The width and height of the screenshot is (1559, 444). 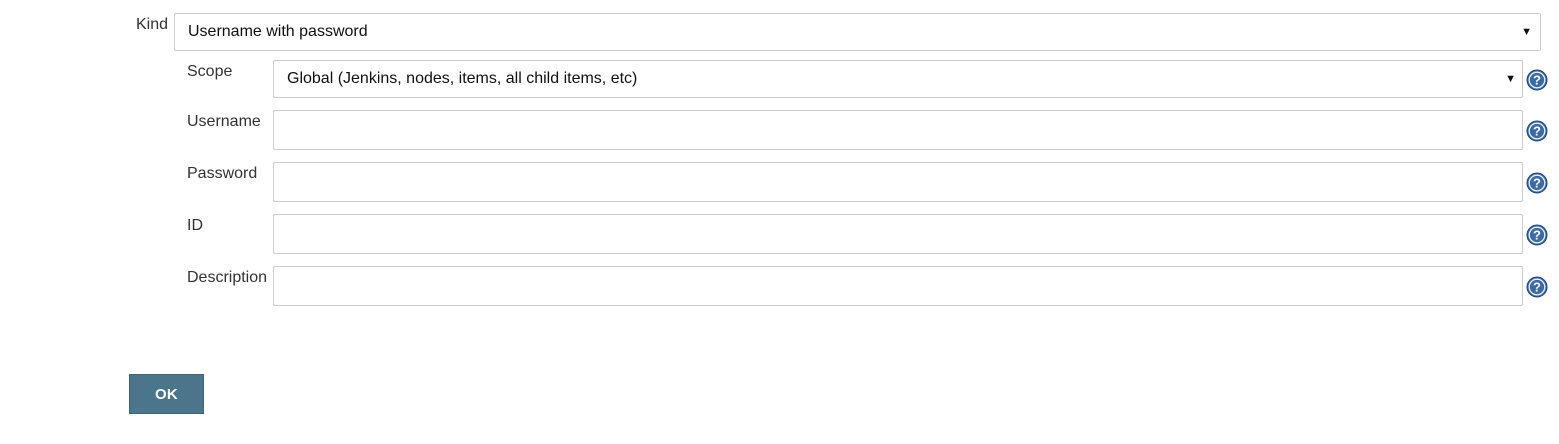 I want to click on ok-button: OK, so click(x=166, y=394).